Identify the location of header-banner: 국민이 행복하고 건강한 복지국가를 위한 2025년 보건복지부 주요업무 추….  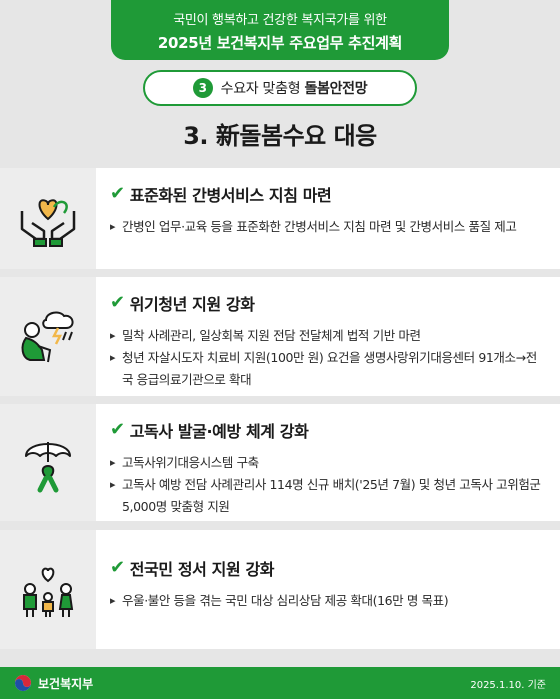
(280, 30).